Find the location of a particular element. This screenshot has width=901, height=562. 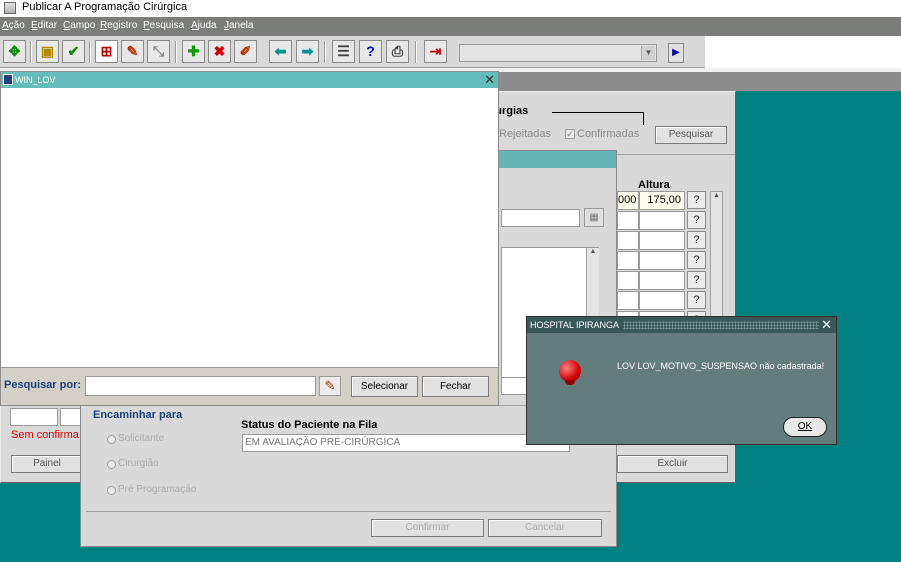

alarm-bell-base is located at coordinates (570, 382).